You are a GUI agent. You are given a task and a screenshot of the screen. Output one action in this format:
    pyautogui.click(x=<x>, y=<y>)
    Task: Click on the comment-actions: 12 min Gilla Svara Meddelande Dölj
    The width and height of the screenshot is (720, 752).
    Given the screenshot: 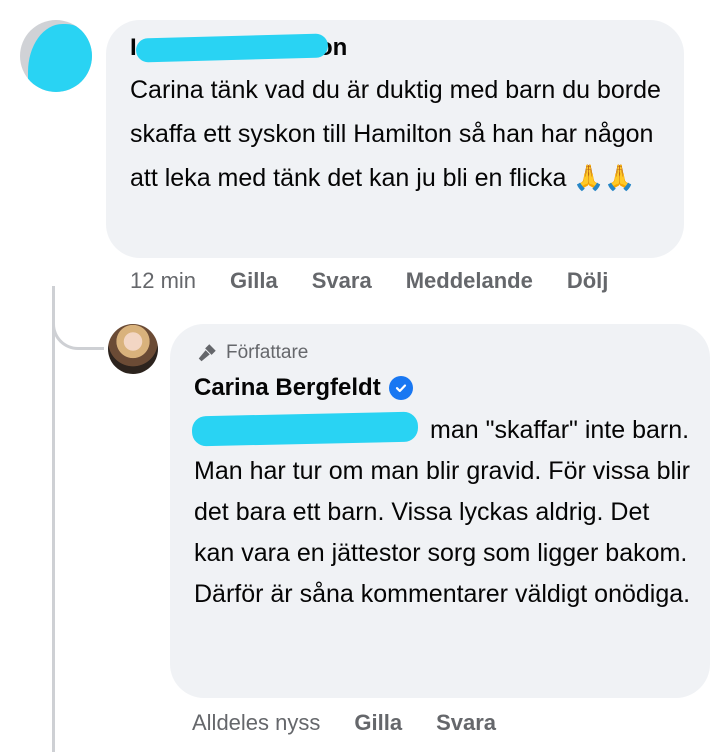 What is the action you would take?
    pyautogui.click(x=386, y=281)
    